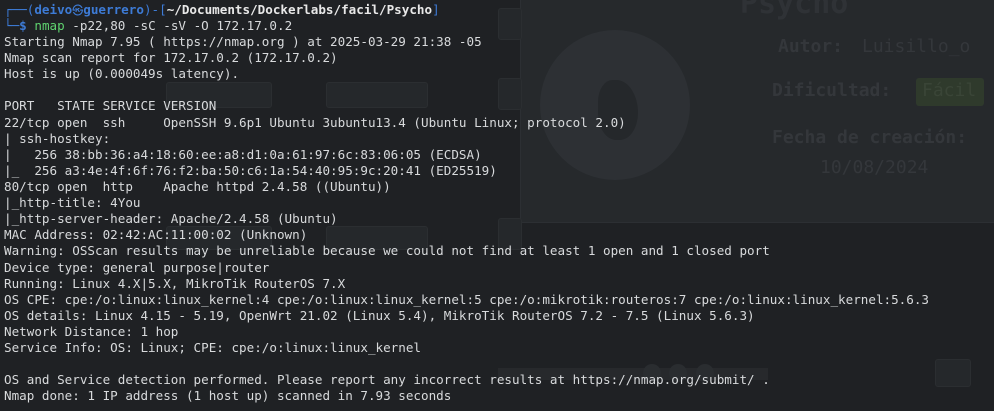  Describe the element at coordinates (110, 106) in the screenshot. I see `output-line: PORT STATE SERVICE VERSION` at that location.